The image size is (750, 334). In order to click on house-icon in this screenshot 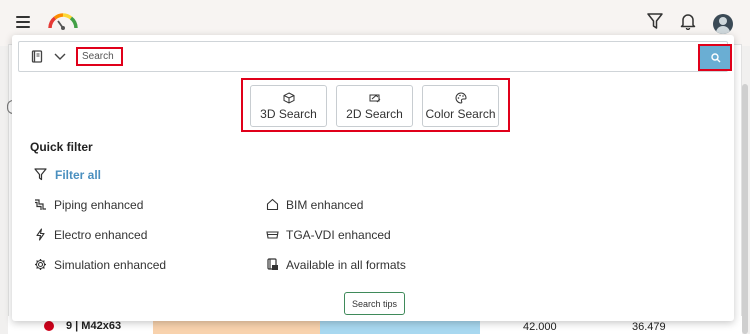, I will do `click(272, 204)`.